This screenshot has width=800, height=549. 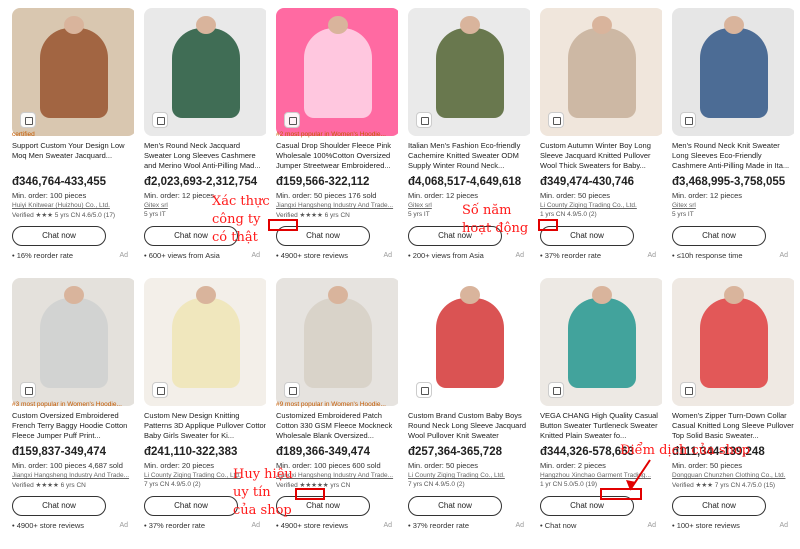 What do you see at coordinates (241, 219) in the screenshot?
I see `annotation-verified: Xác thực công ty có thật` at bounding box center [241, 219].